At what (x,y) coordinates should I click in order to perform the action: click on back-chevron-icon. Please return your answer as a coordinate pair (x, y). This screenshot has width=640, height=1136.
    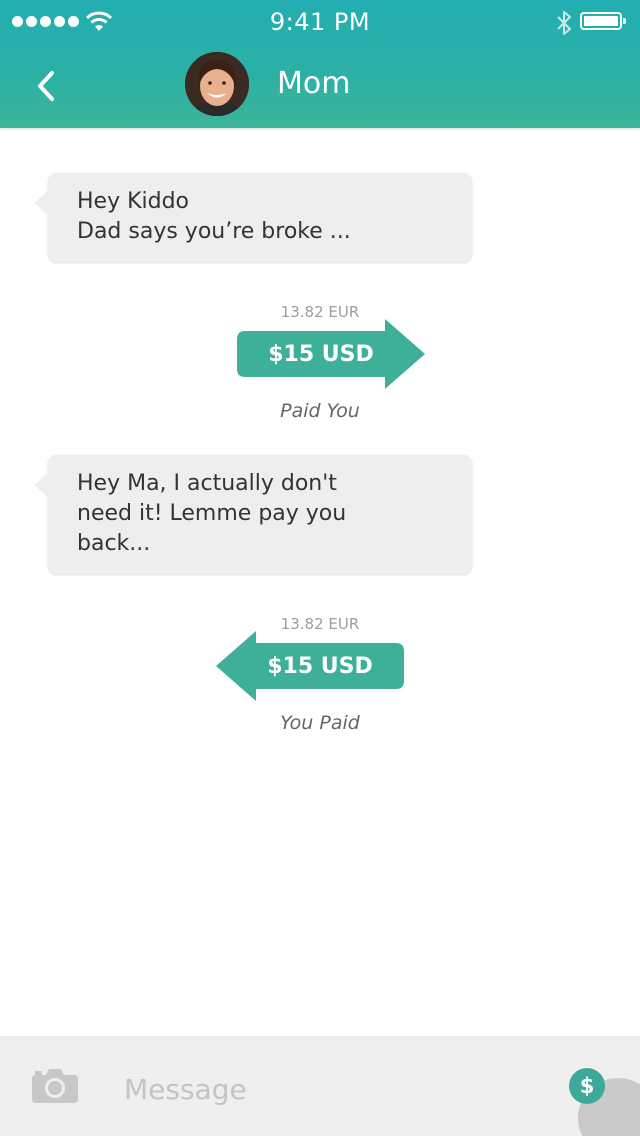
    Looking at the image, I should click on (46, 86).